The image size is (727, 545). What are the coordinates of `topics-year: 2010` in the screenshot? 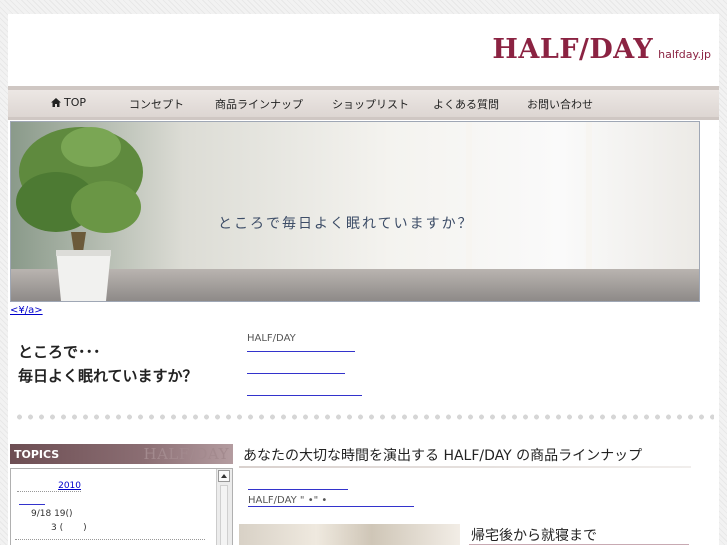 It's located at (49, 486).